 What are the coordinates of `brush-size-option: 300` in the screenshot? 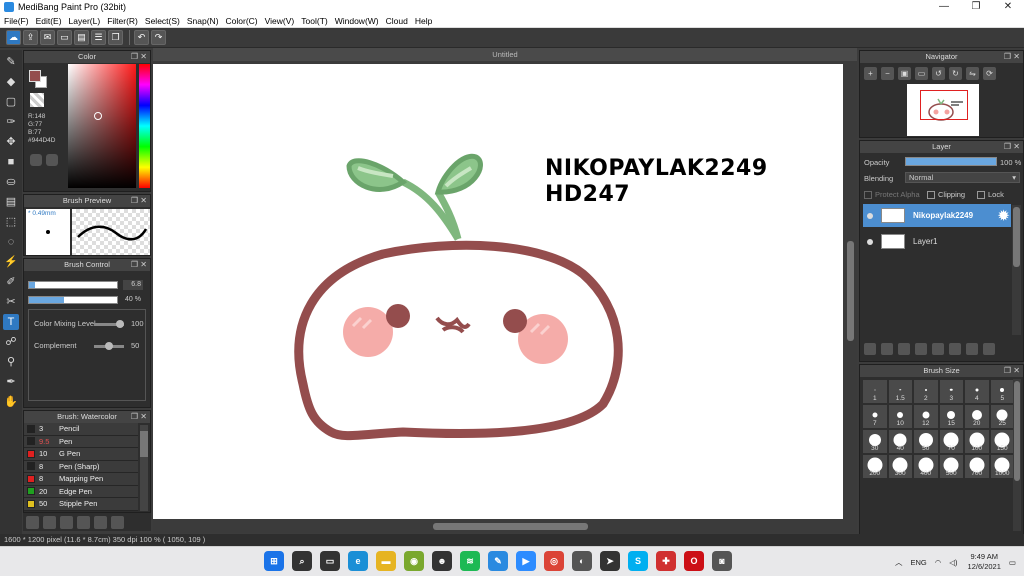 It's located at (900, 466).